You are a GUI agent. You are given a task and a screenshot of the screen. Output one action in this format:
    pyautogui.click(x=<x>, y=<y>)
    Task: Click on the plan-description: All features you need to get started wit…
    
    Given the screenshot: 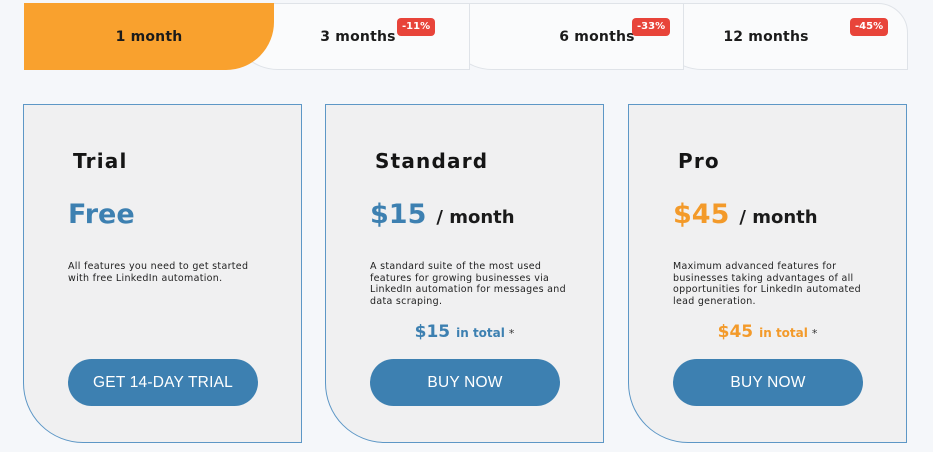 What is the action you would take?
    pyautogui.click(x=158, y=272)
    